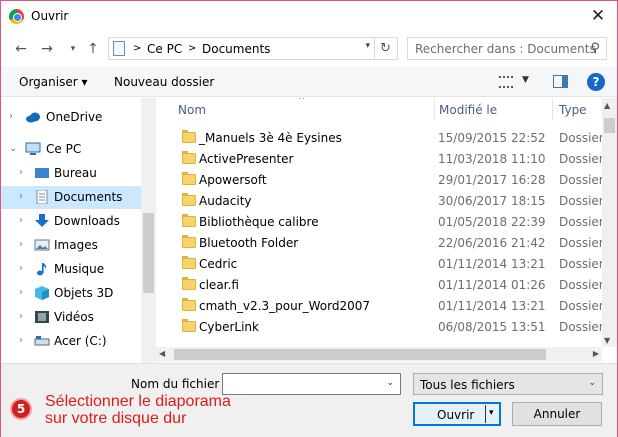 The width and height of the screenshot is (618, 437). What do you see at coordinates (270, 138) in the screenshot?
I see `file-name: _Manuels 3è 4è Eysines` at bounding box center [270, 138].